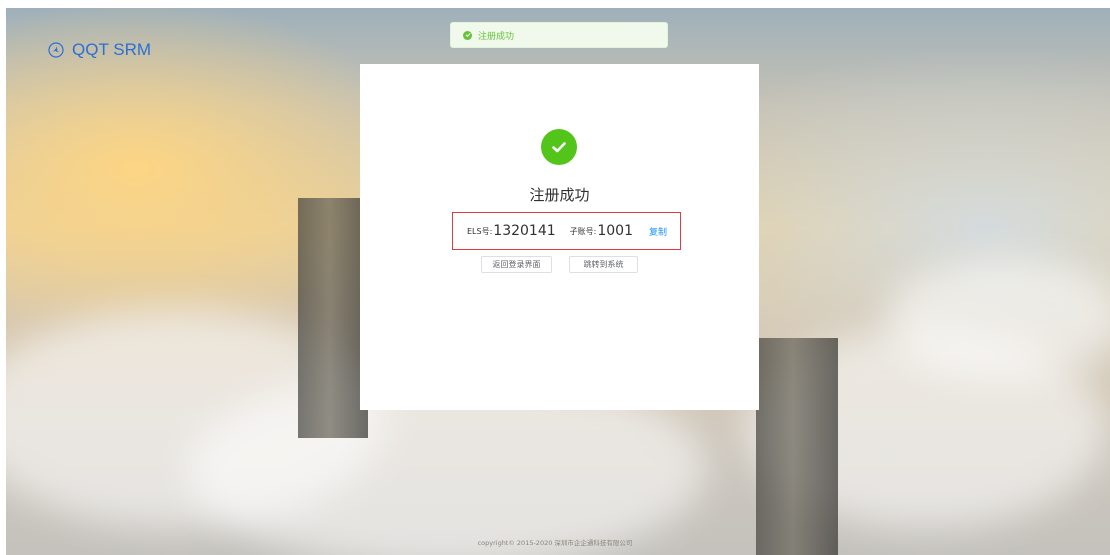 This screenshot has width=1110, height=555. I want to click on els-label: ELS号:, so click(480, 231).